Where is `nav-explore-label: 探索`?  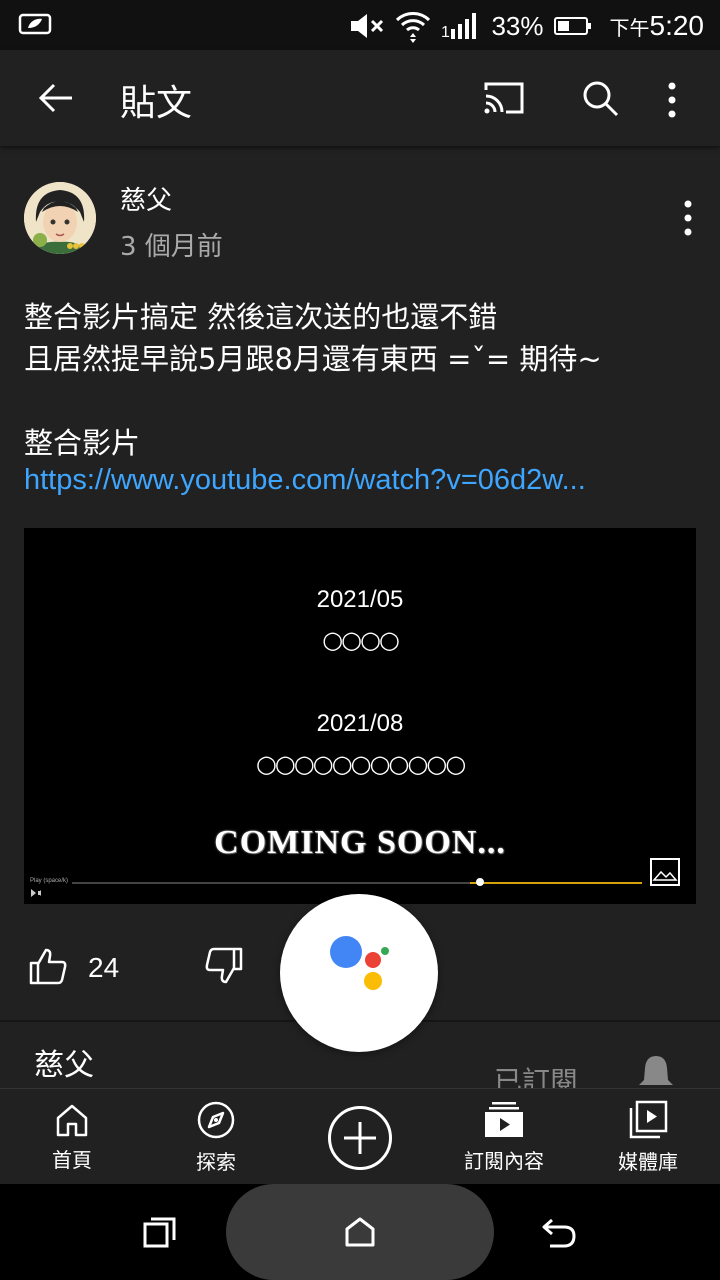 nav-explore-label: 探索 is located at coordinates (216, 1161).